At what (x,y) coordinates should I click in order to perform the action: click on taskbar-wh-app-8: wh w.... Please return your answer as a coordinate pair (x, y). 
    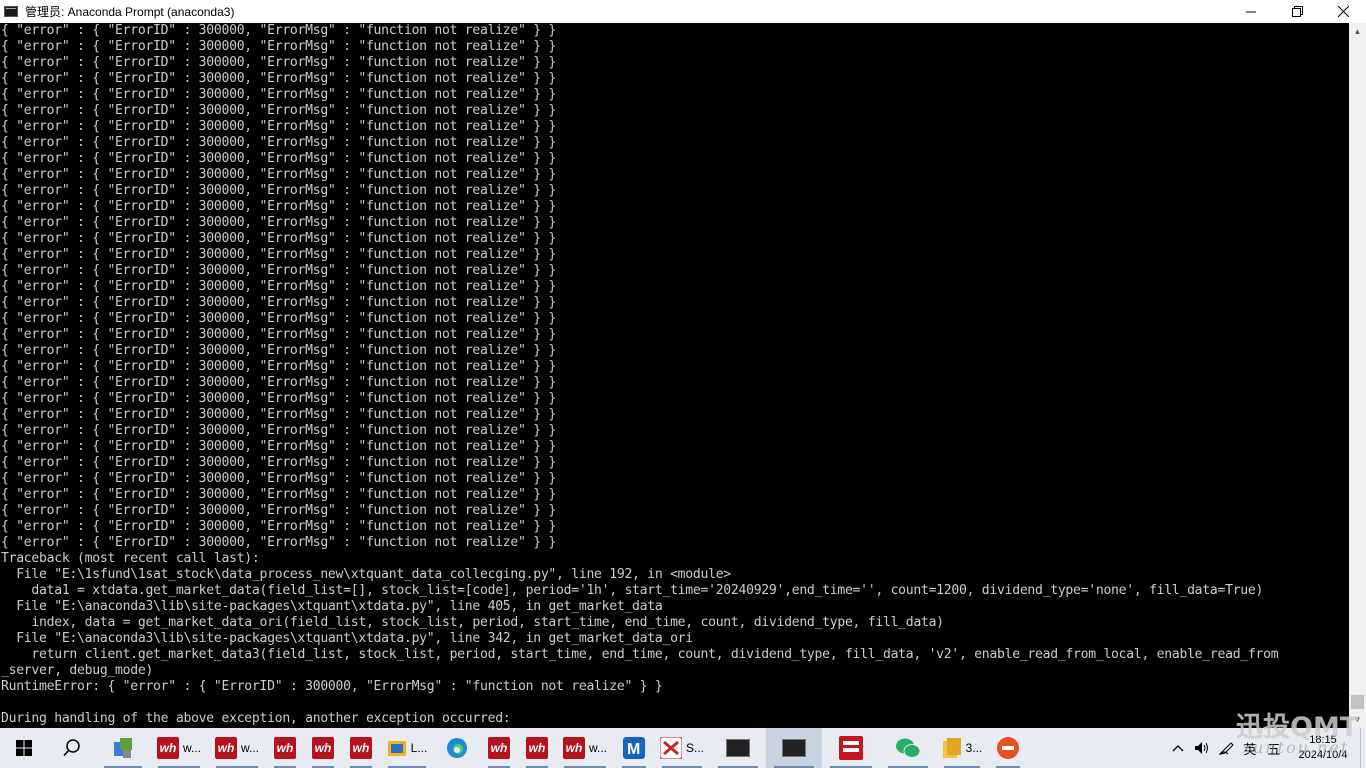
    Looking at the image, I should click on (585, 748).